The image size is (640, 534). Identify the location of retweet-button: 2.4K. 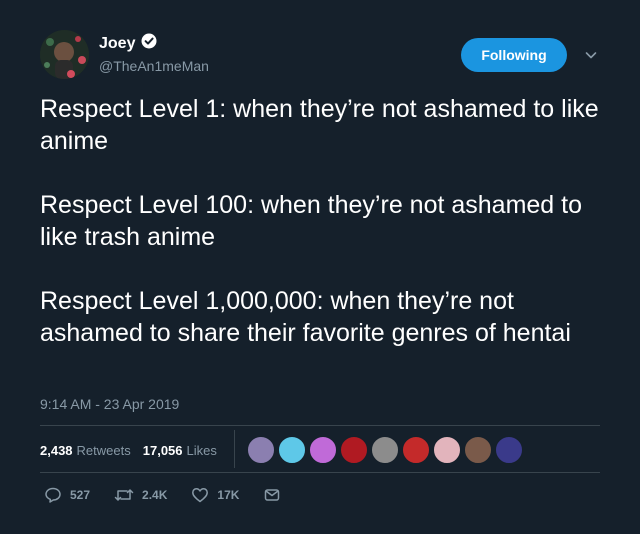
(140, 495).